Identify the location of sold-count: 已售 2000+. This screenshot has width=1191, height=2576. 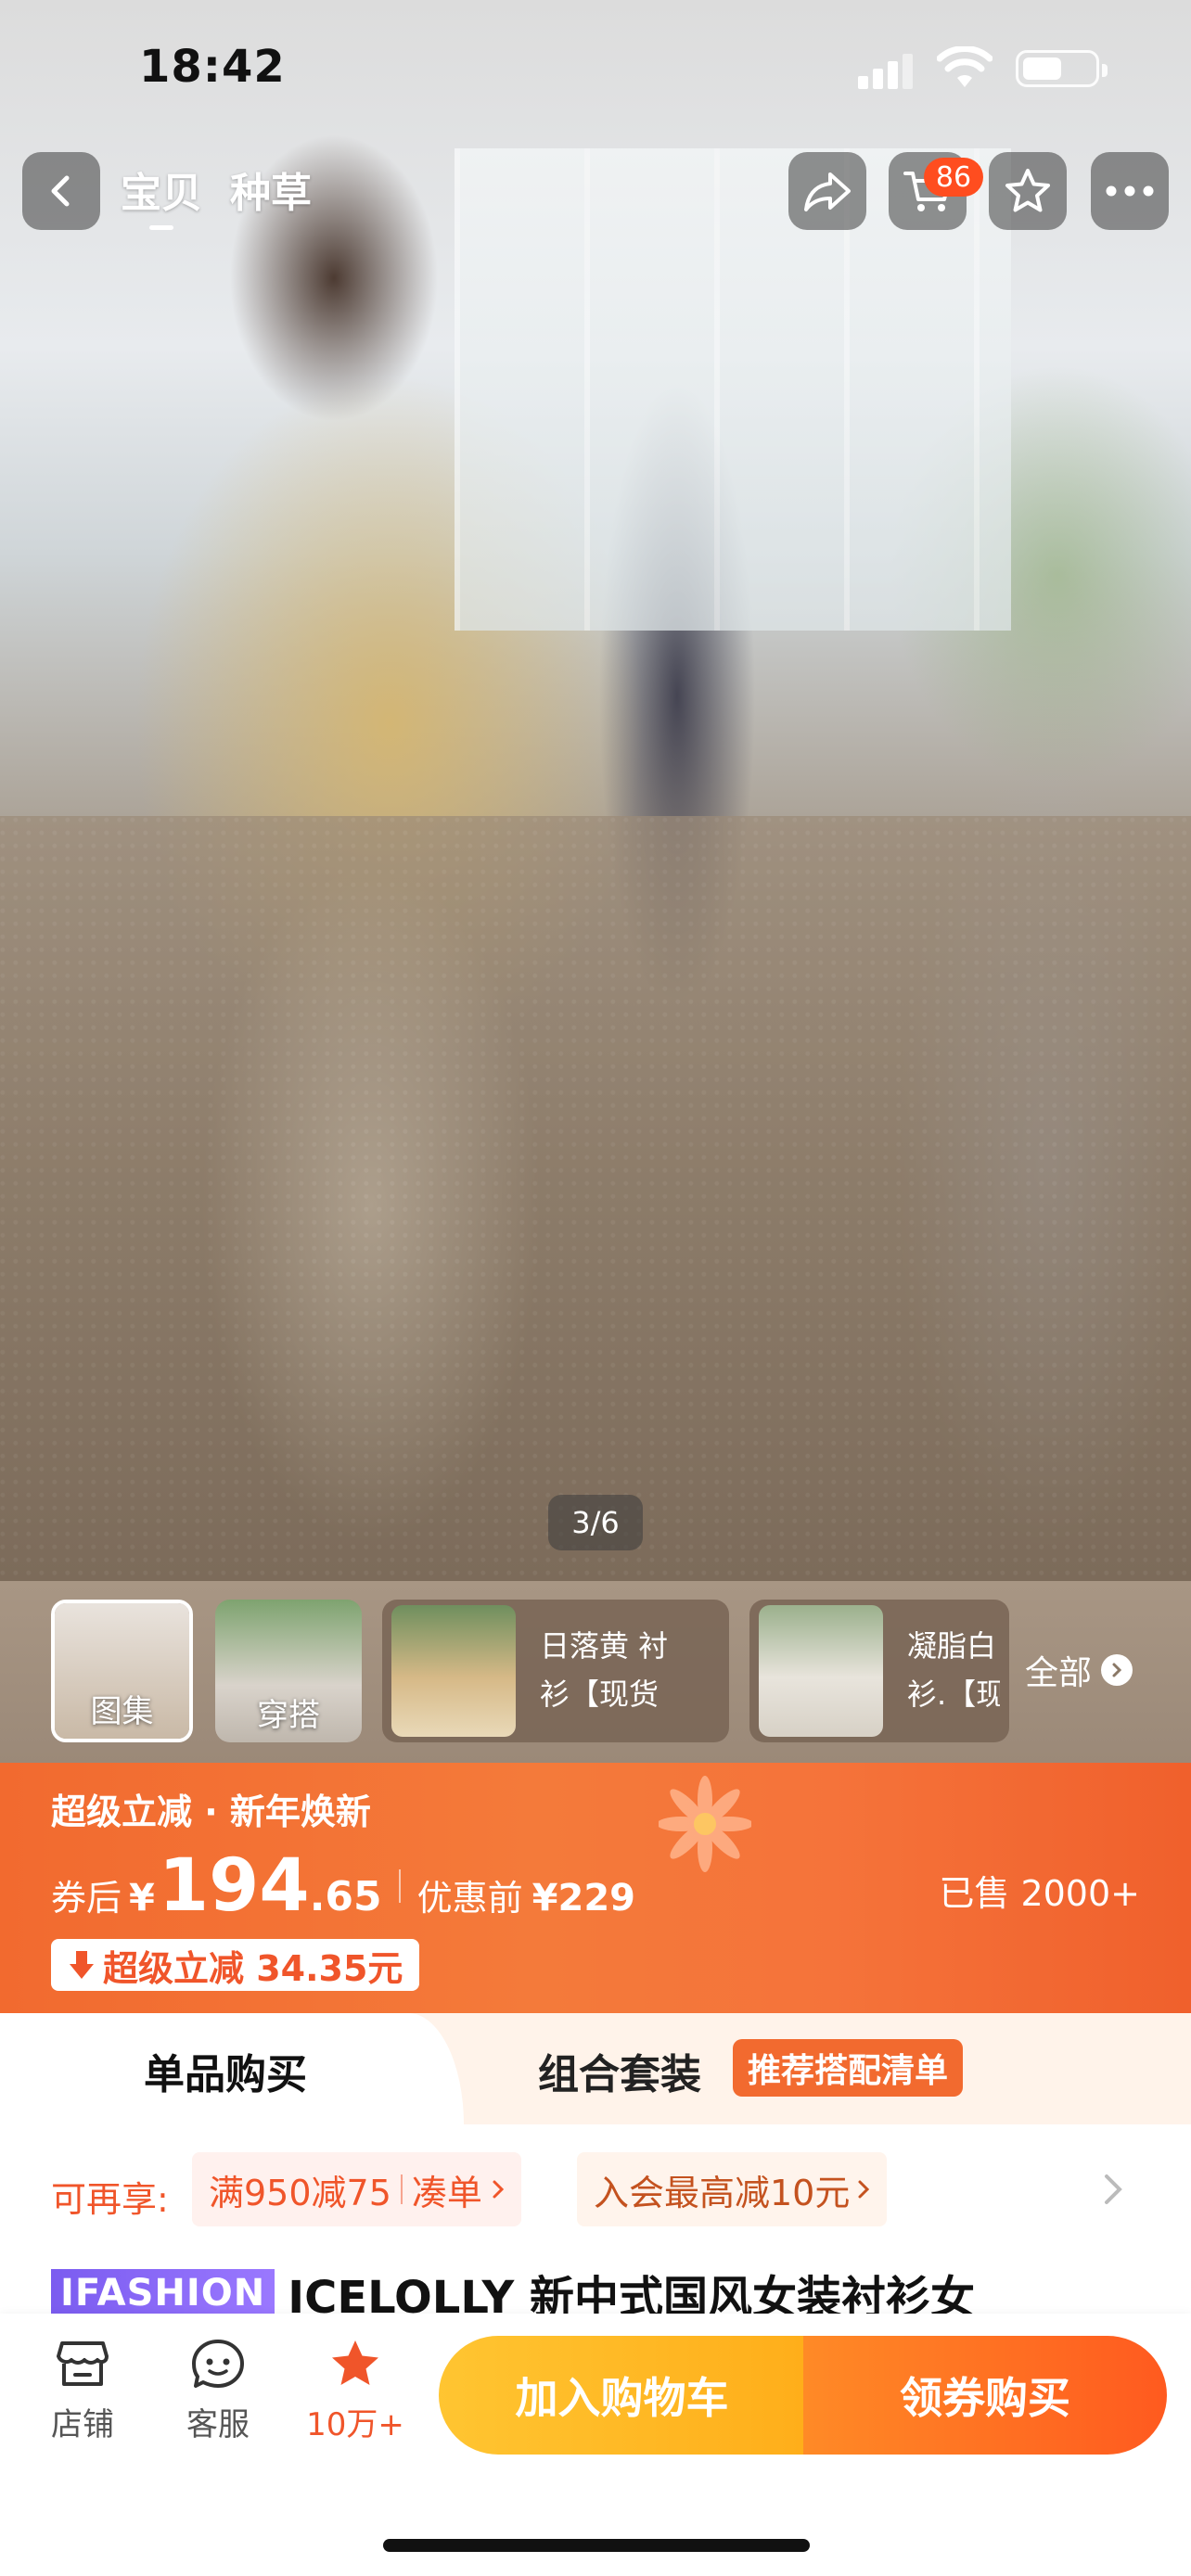
(1039, 1893).